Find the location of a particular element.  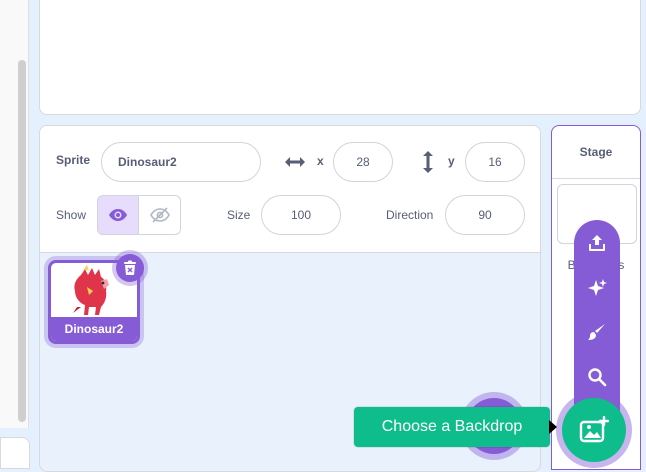

code-area-corner is located at coordinates (15, 453).